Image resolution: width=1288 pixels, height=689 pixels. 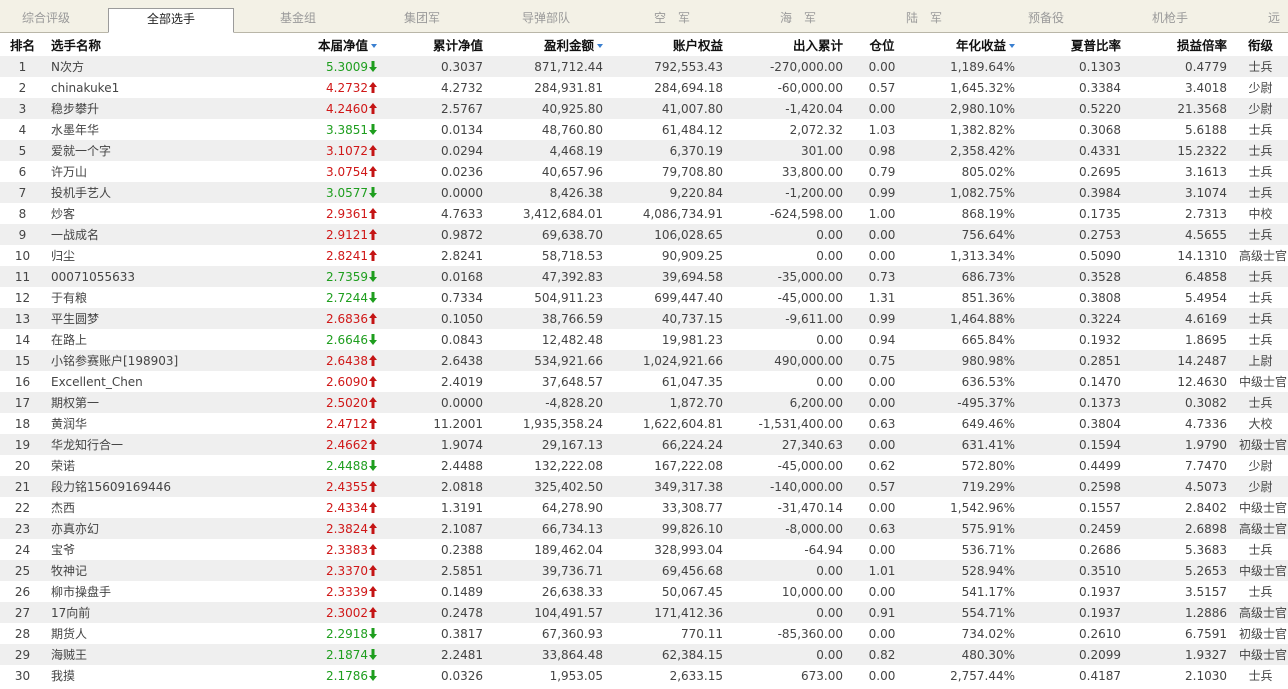 I want to click on cell-player-name: N次方, so click(x=145, y=66).